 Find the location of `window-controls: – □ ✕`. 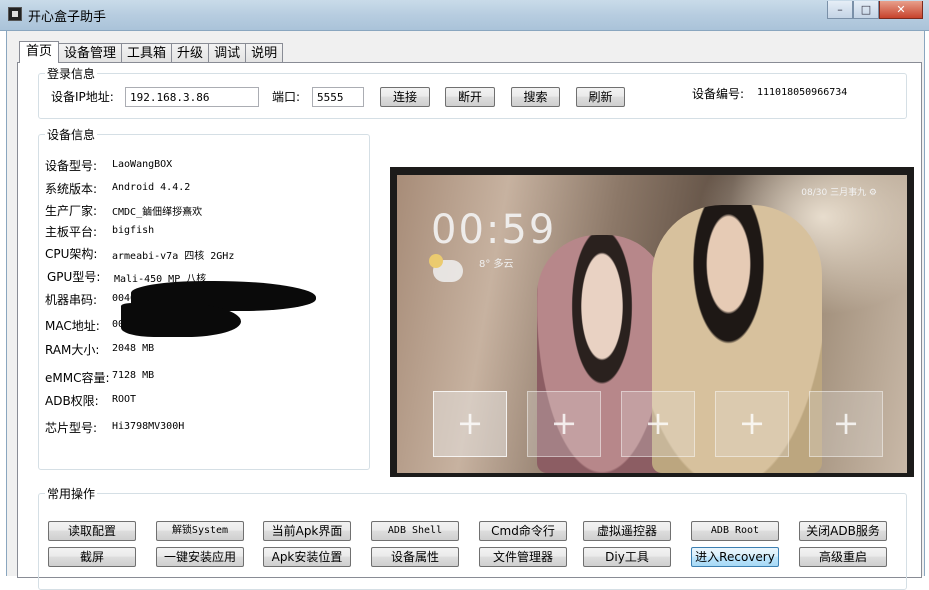

window-controls: – □ ✕ is located at coordinates (875, 11).